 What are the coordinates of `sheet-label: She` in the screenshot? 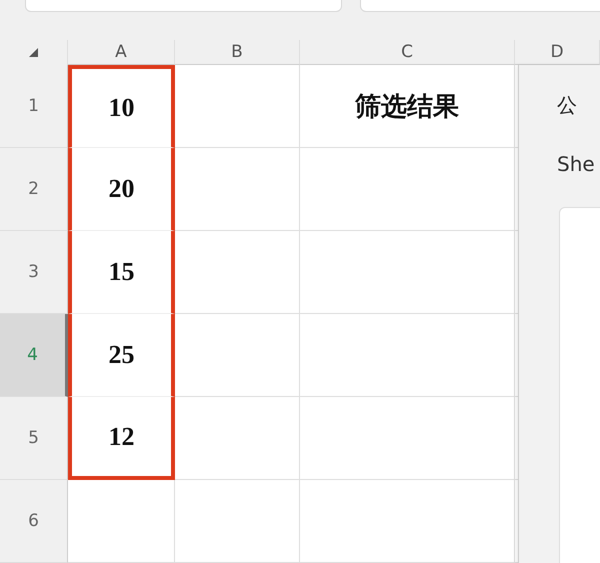 It's located at (576, 164).